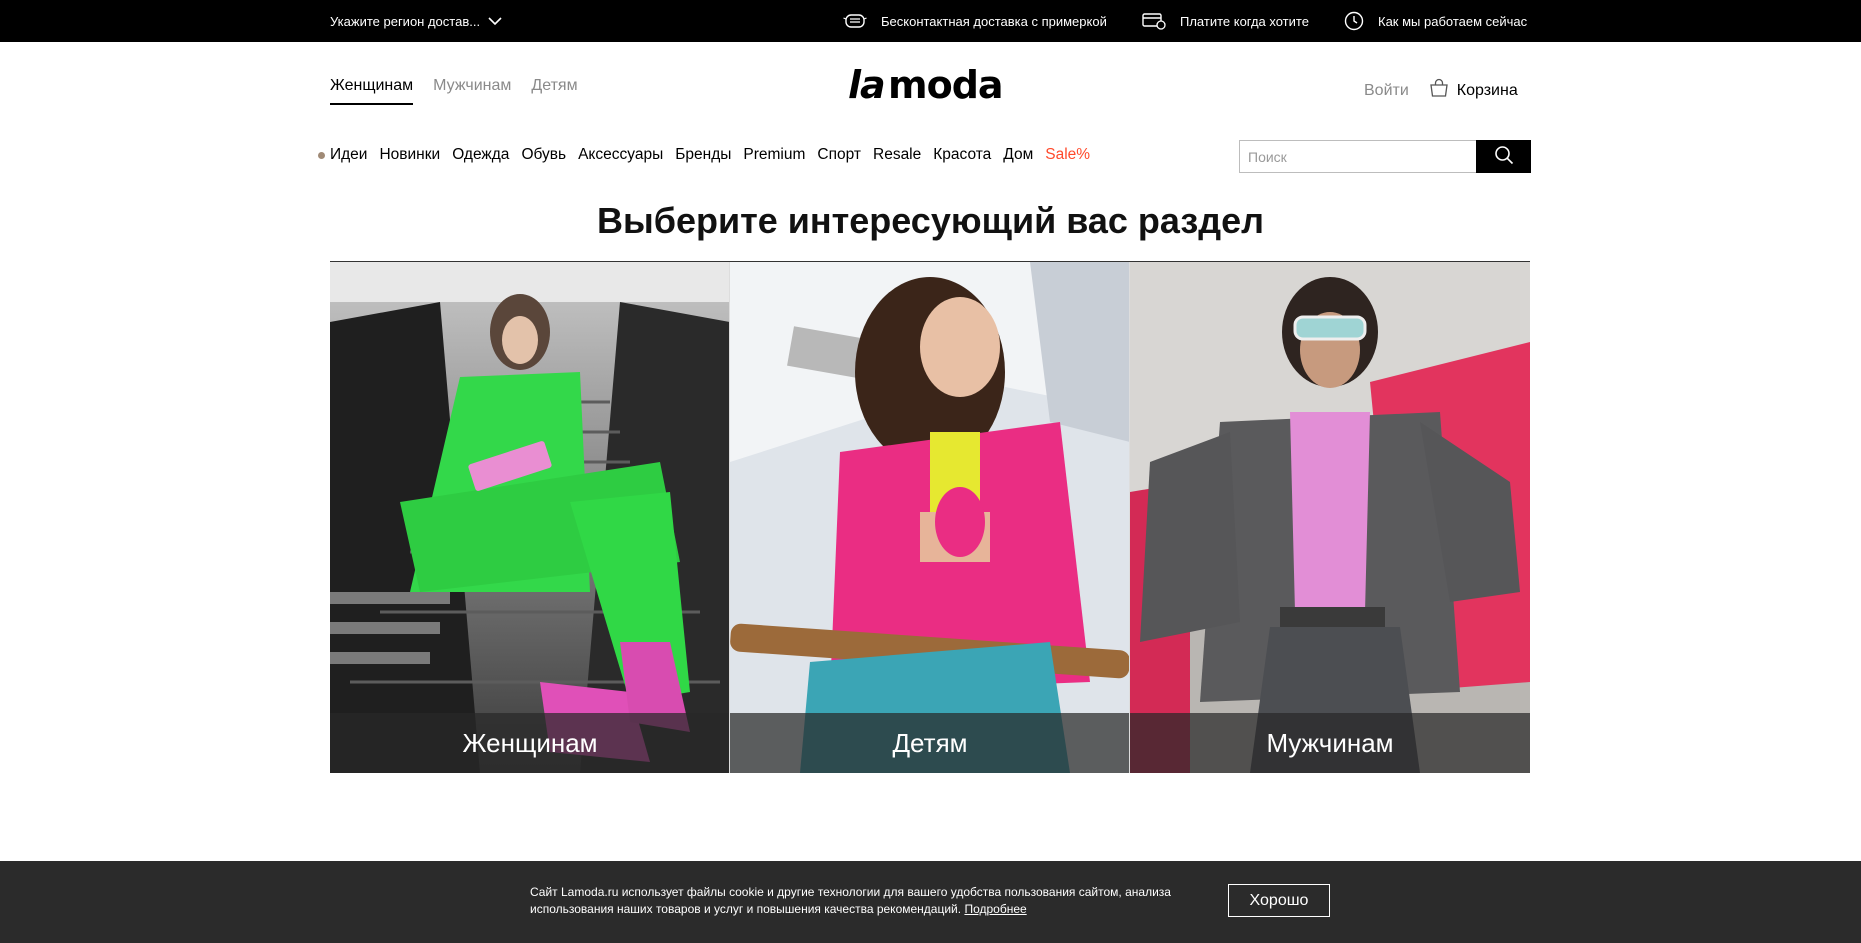  I want to click on cart-label: Корзина, so click(1487, 90).